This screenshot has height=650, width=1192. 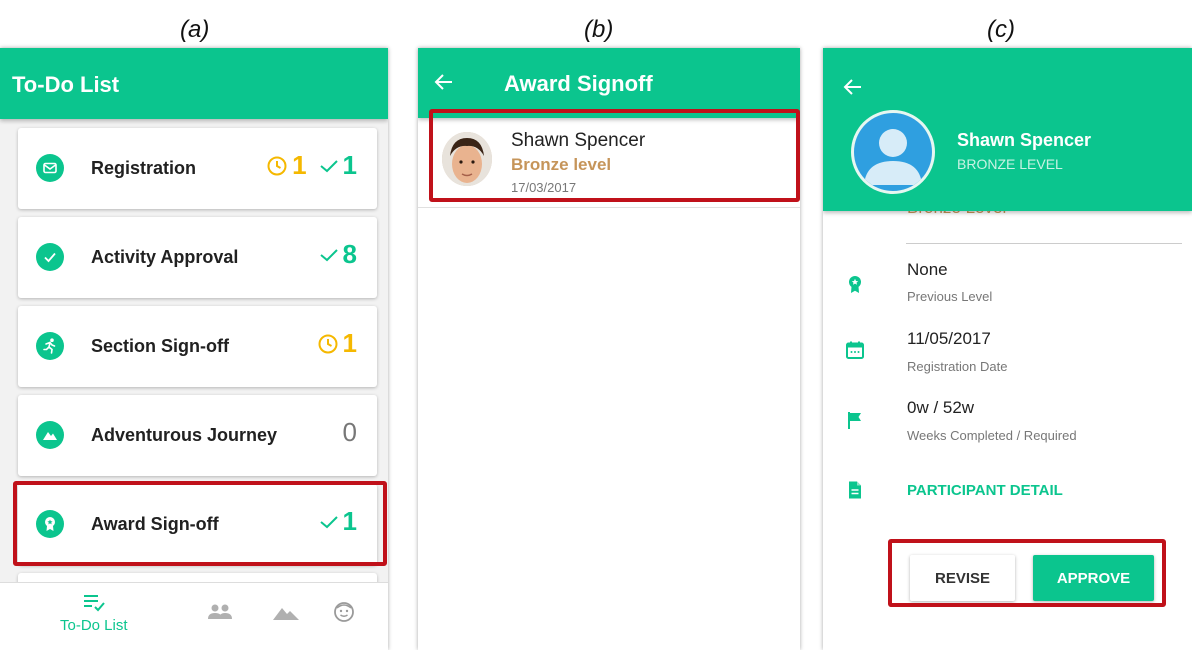 I want to click on done-value: 8, so click(x=349, y=254).